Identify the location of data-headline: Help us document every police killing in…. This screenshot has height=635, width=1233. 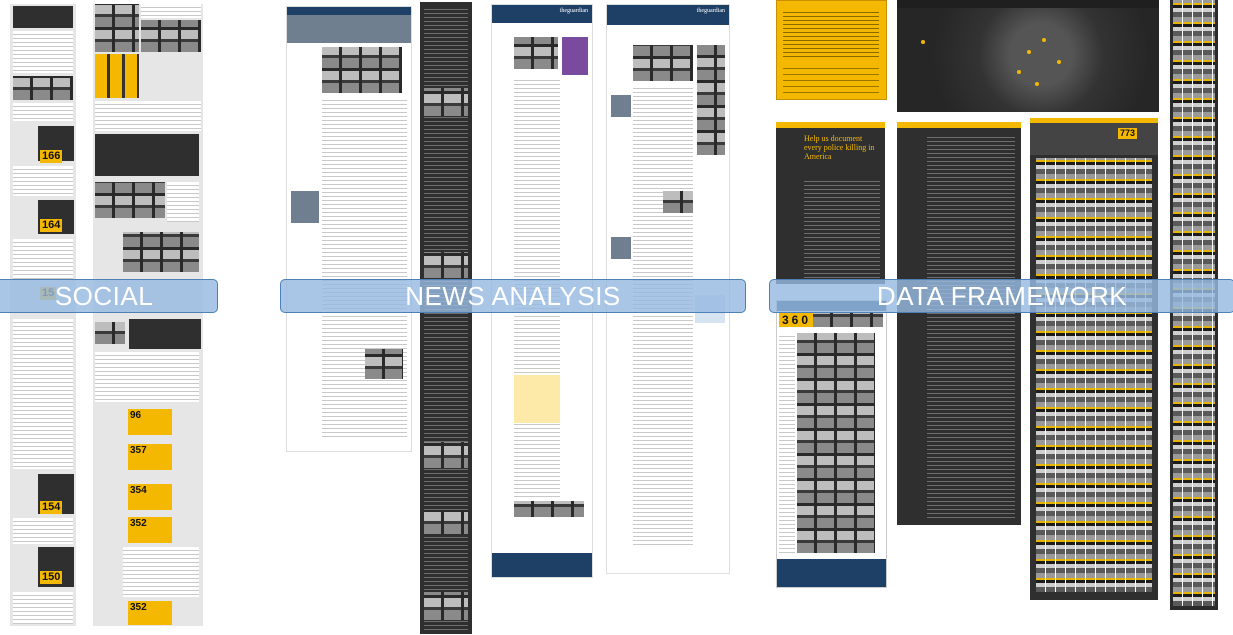
(839, 147).